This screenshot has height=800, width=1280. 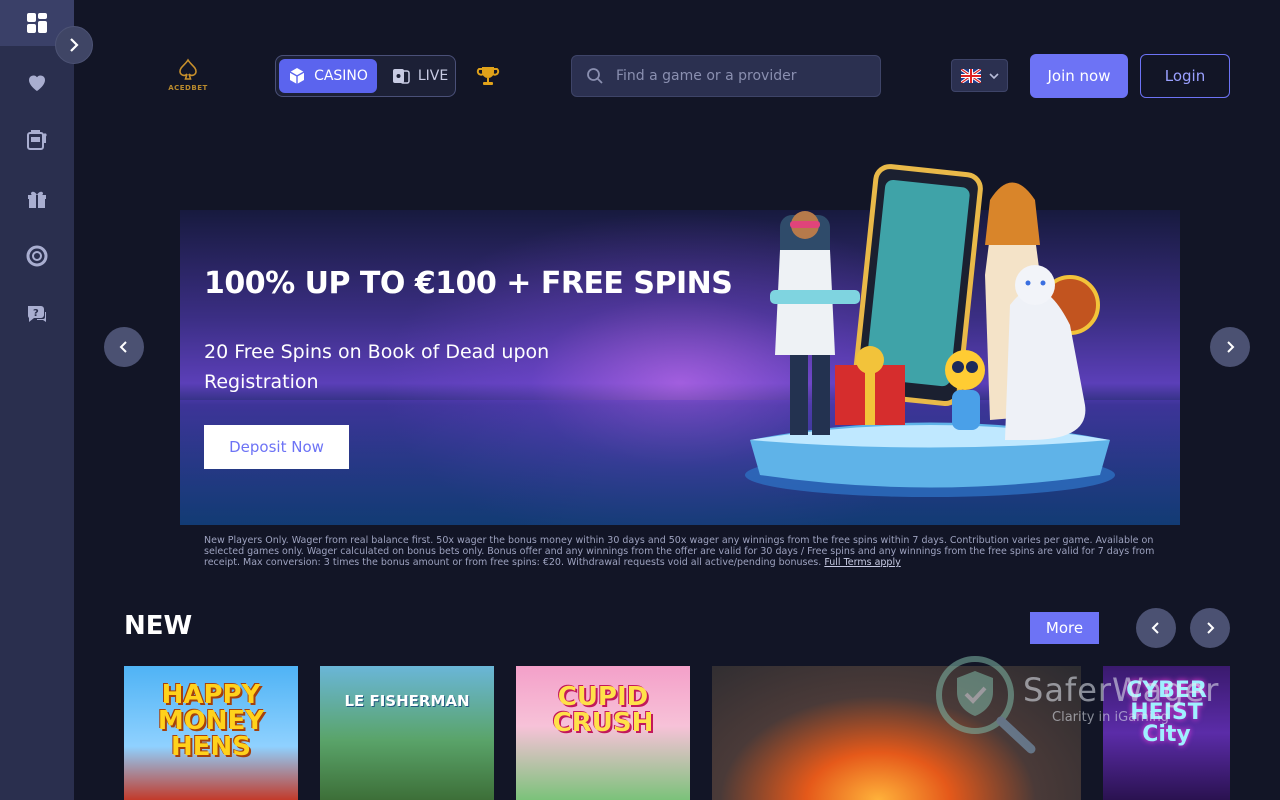 I want to click on deposit-now-button: Deposit Now, so click(x=276, y=447).